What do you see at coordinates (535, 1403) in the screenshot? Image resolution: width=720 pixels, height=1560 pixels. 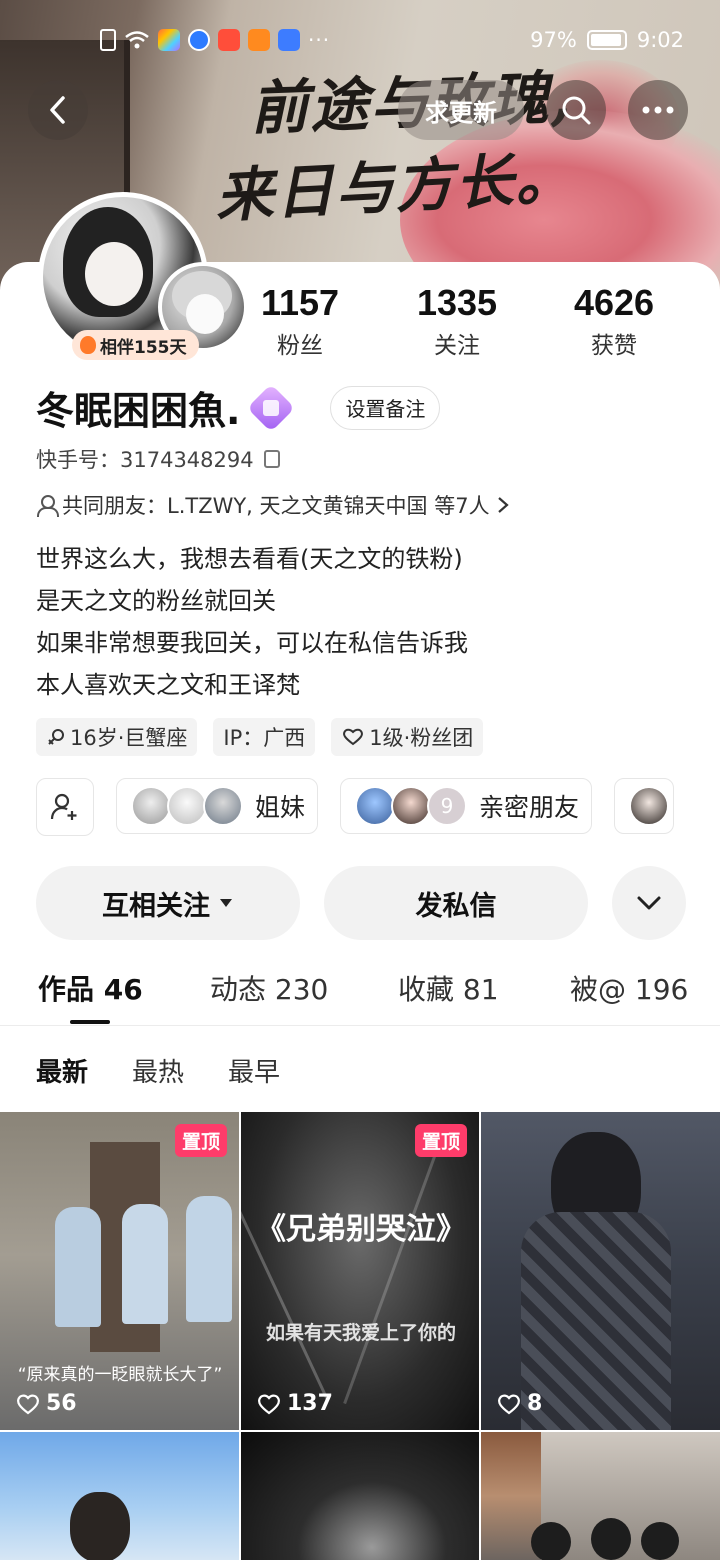 I see `like-count-value: 8` at bounding box center [535, 1403].